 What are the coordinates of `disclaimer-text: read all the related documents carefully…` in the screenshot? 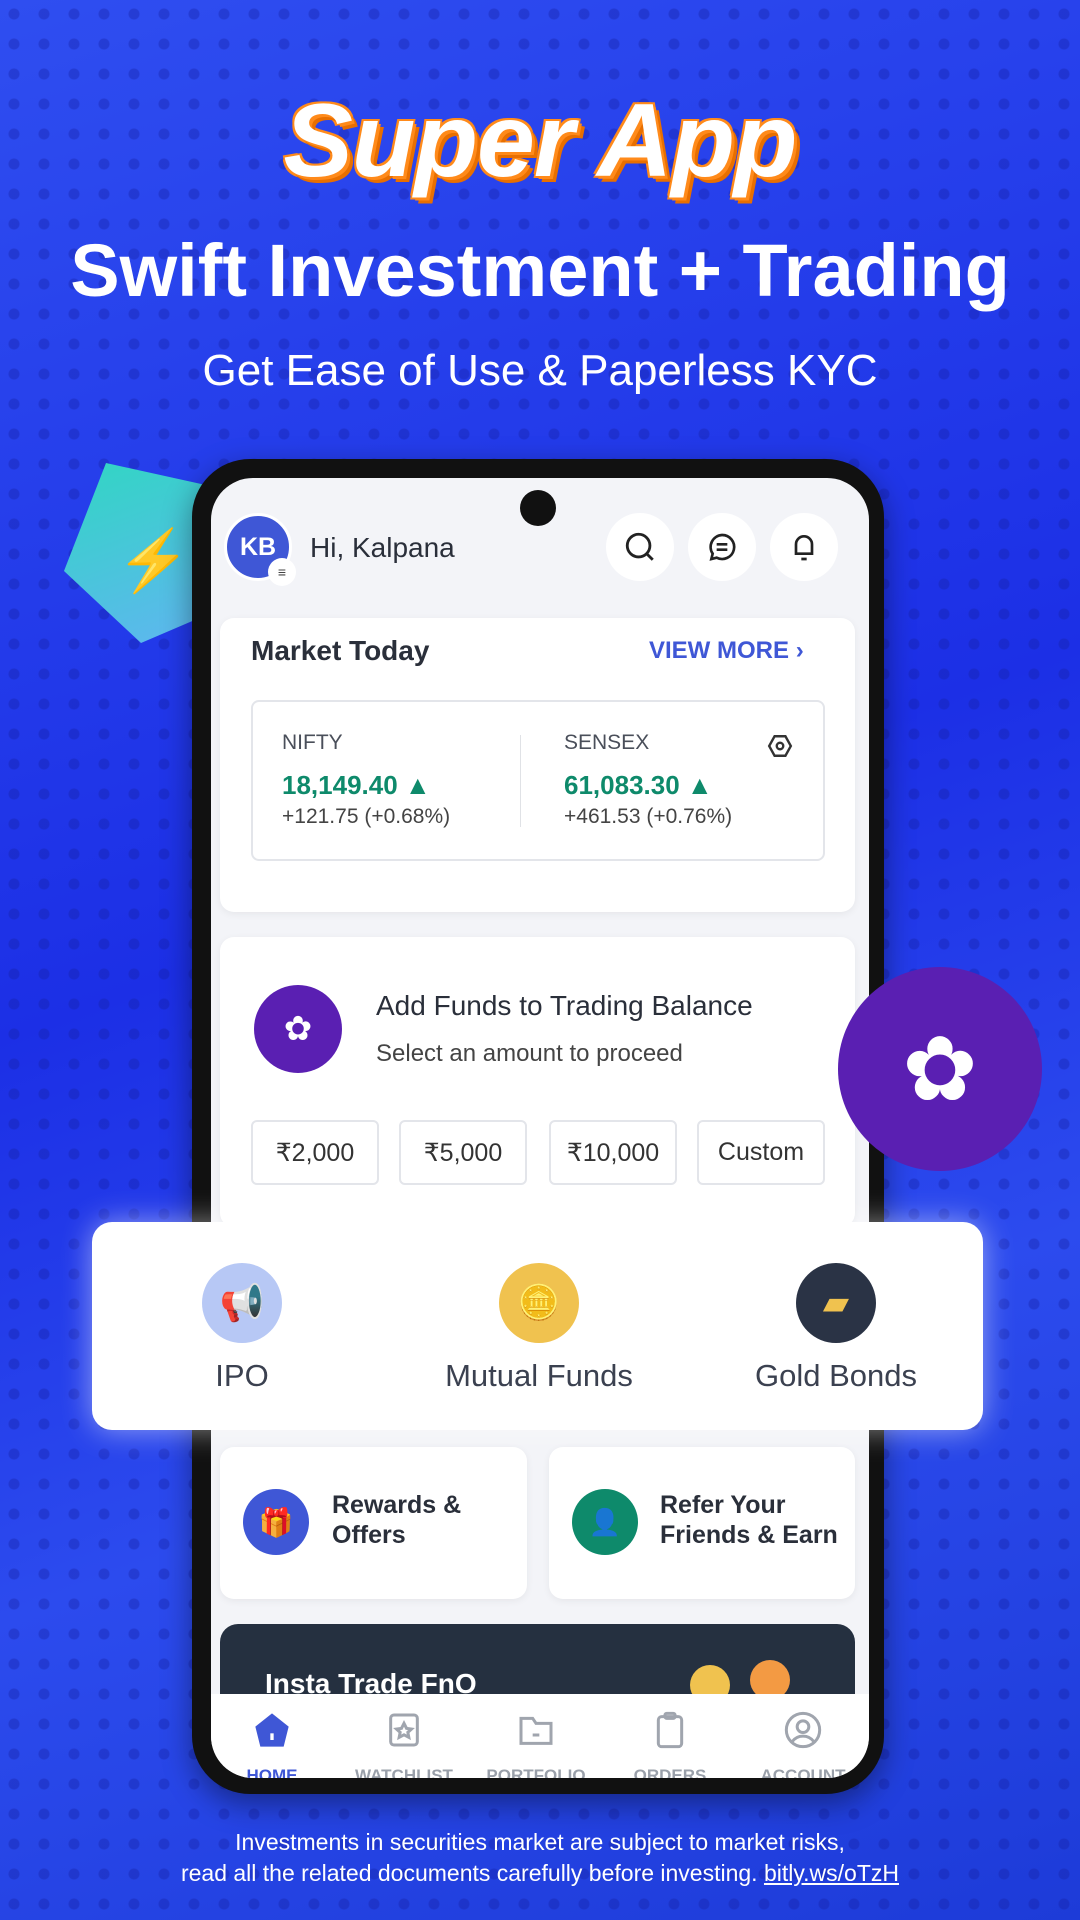 It's located at (469, 1873).